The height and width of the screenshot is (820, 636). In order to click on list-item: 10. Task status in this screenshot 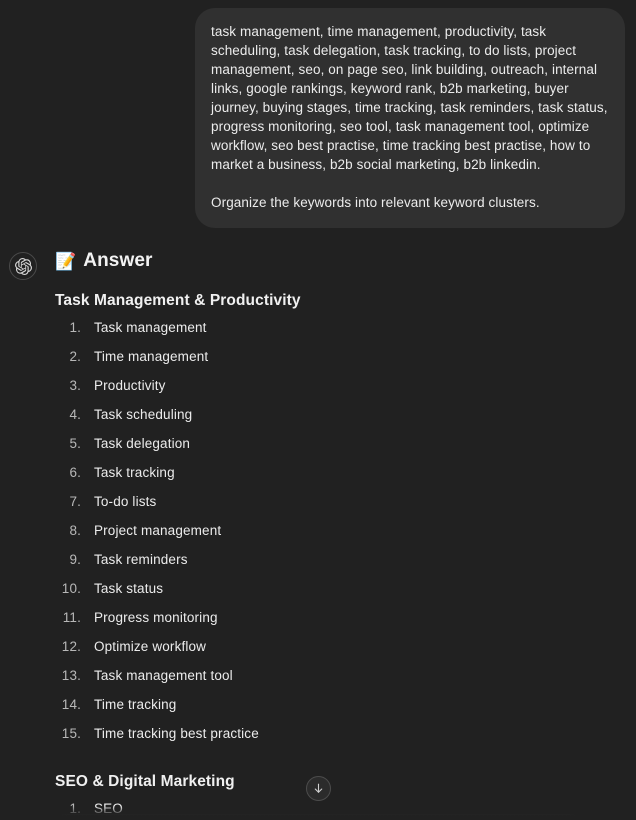, I will do `click(335, 595)`.